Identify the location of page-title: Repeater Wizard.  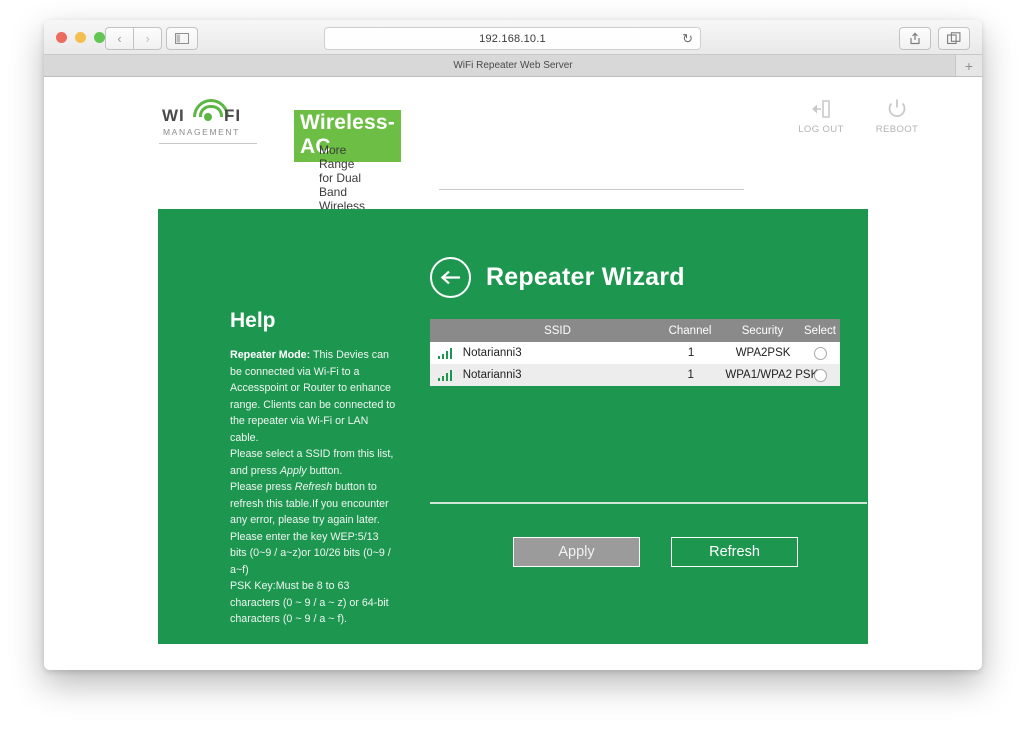
(585, 277).